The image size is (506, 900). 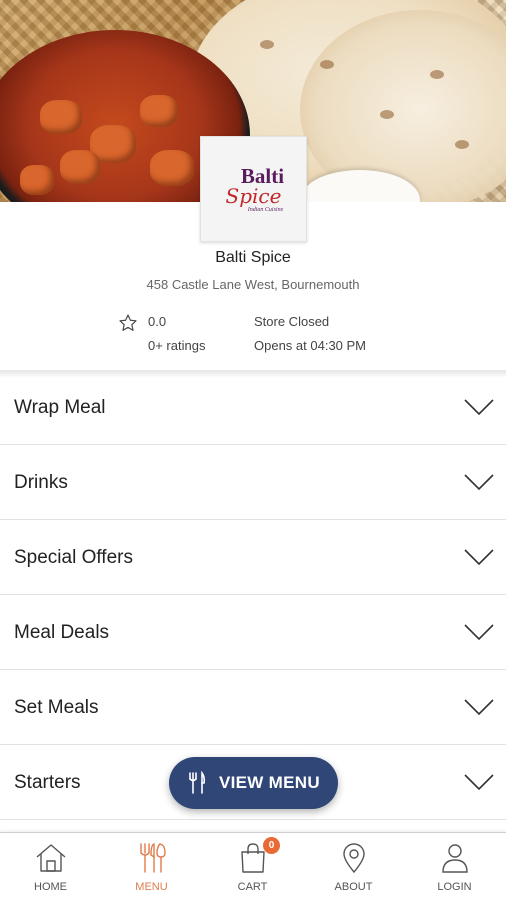 I want to click on store-status: Store Closed, so click(x=292, y=321).